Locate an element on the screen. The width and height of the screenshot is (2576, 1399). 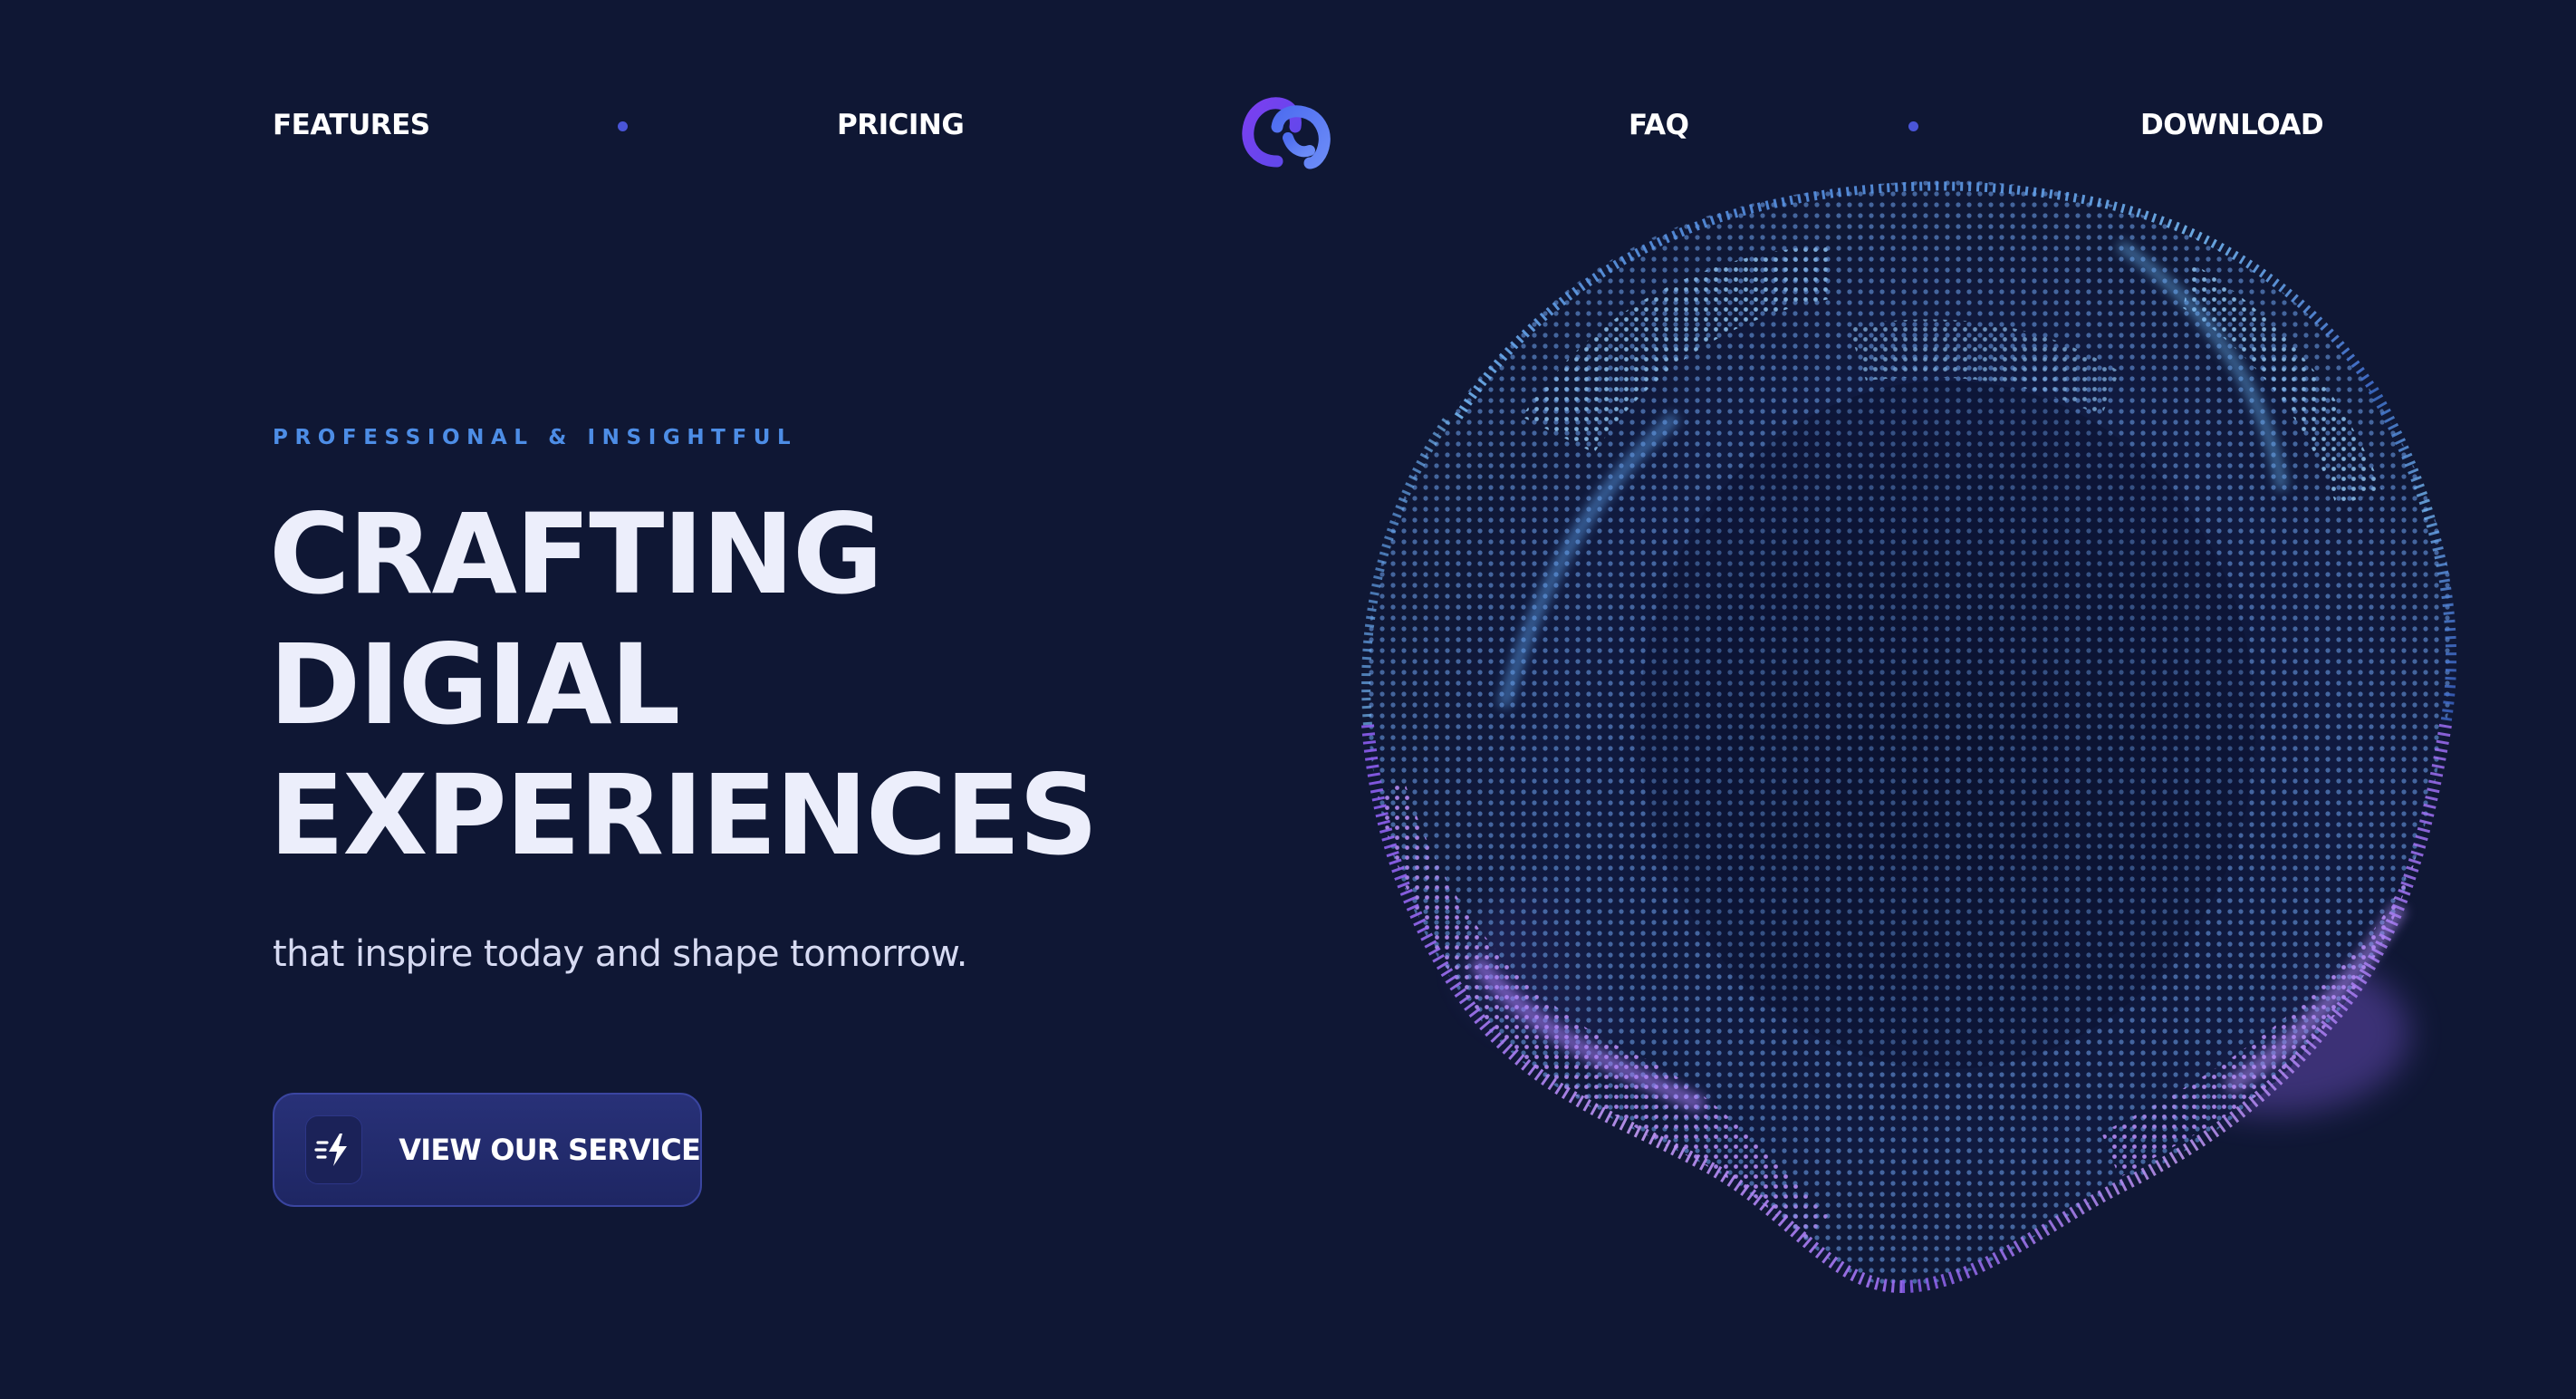
hero-eyebrow: PROFESSIONAL & INSIGHTFUL is located at coordinates (535, 438).